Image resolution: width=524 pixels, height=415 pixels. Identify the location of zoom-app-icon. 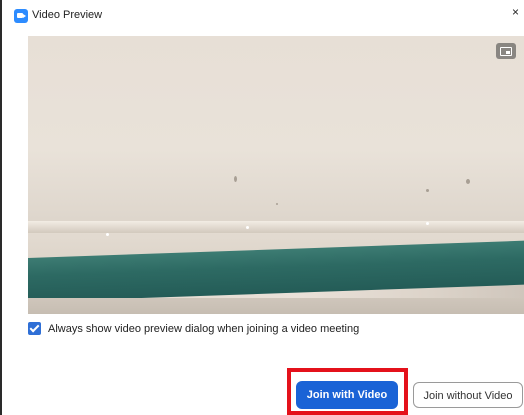
(21, 16).